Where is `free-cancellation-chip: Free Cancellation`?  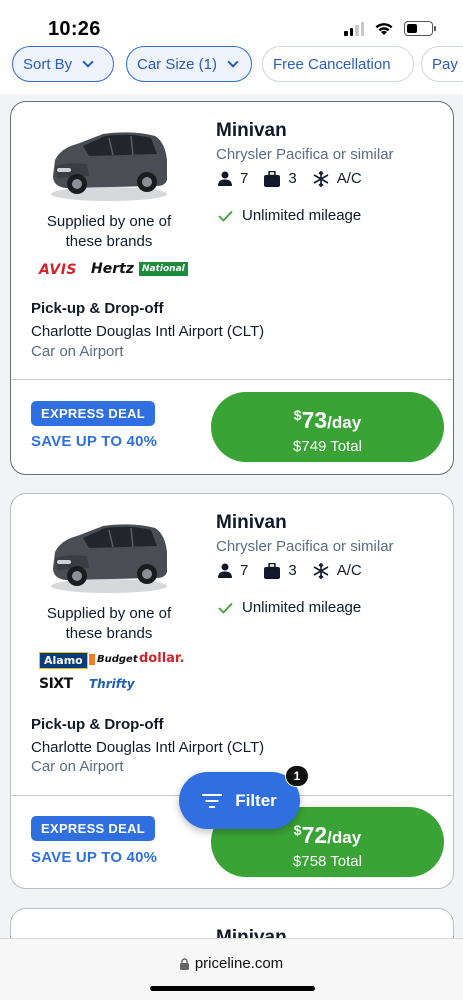
free-cancellation-chip: Free Cancellation is located at coordinates (338, 64).